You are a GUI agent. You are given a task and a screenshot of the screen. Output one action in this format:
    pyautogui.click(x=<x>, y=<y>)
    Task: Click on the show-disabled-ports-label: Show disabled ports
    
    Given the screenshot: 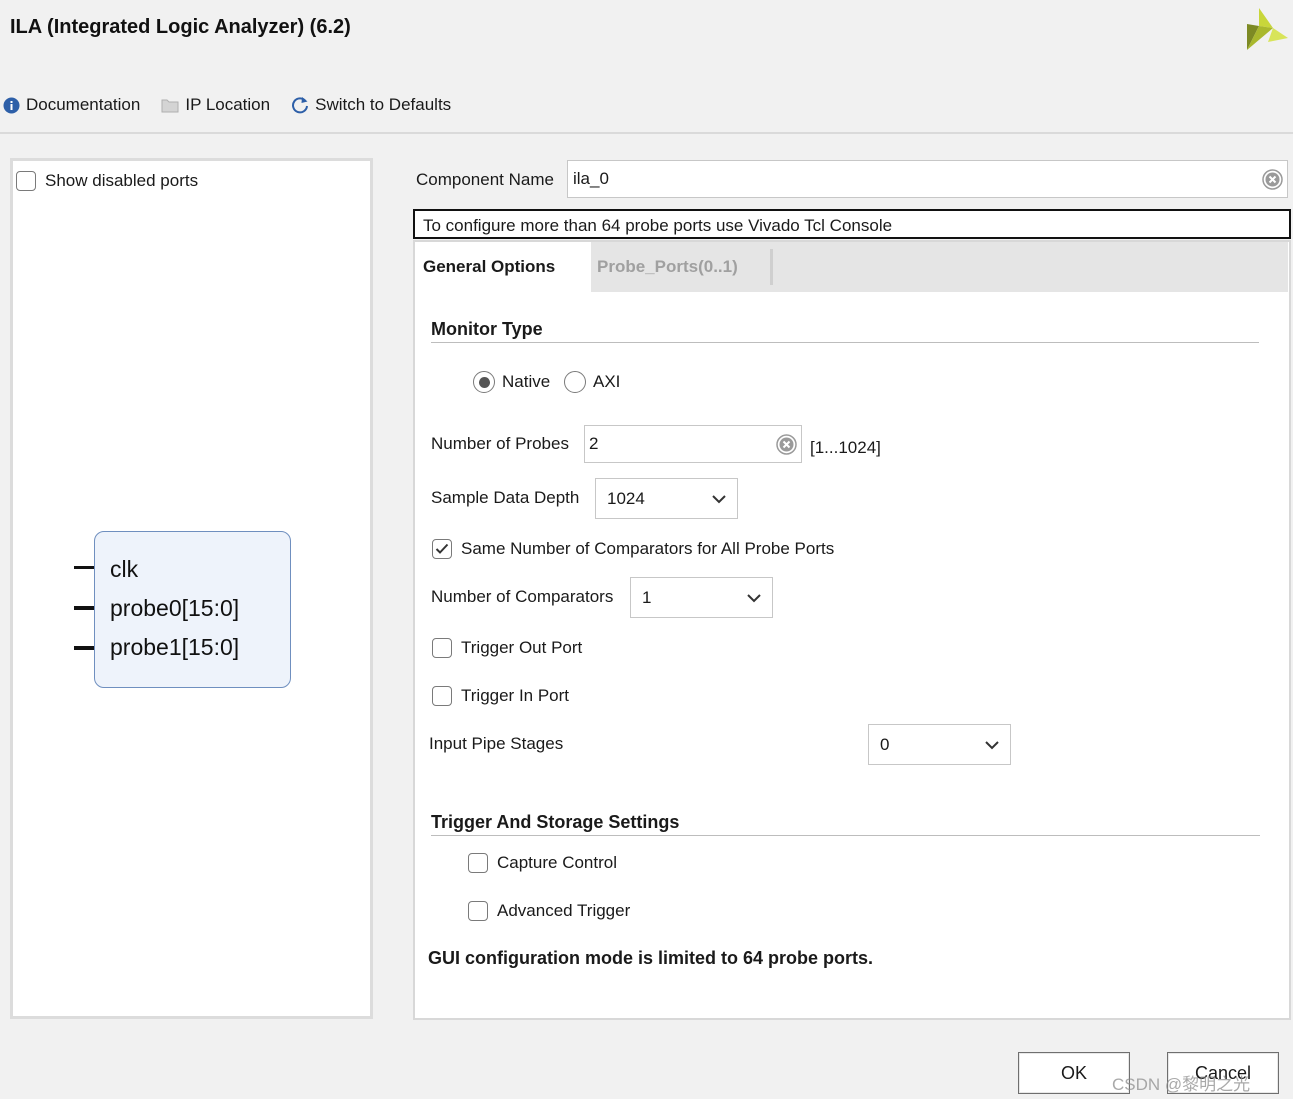 What is the action you would take?
    pyautogui.click(x=122, y=180)
    